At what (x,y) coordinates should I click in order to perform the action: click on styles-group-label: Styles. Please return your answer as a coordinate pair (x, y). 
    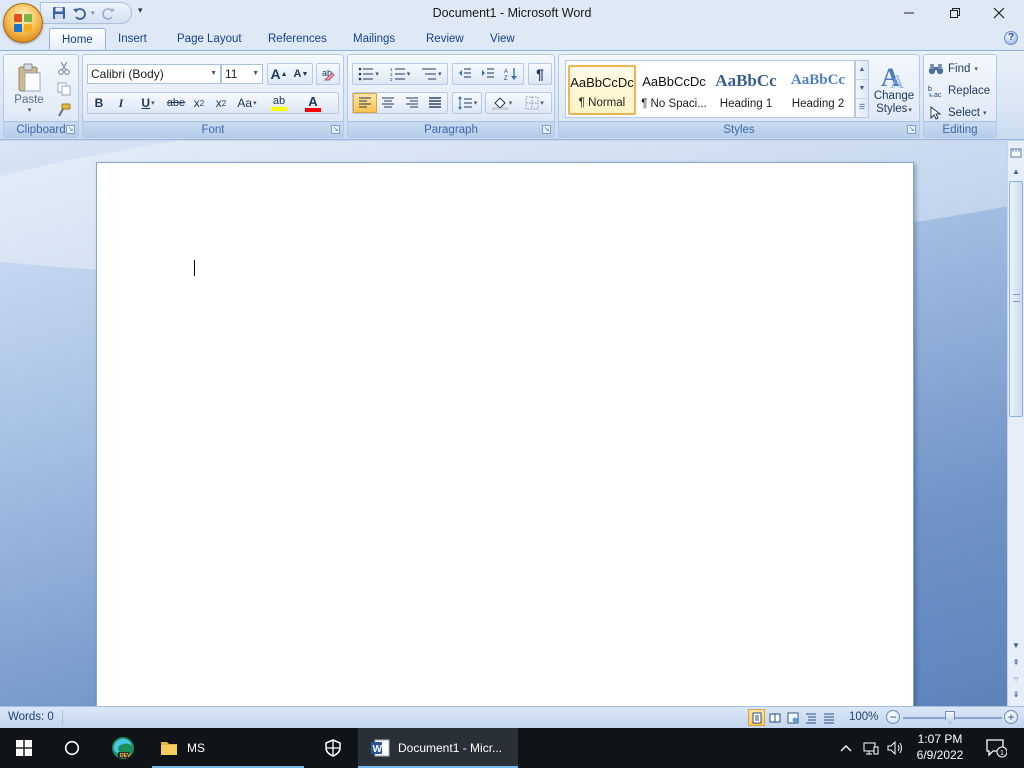
    Looking at the image, I should click on (739, 129).